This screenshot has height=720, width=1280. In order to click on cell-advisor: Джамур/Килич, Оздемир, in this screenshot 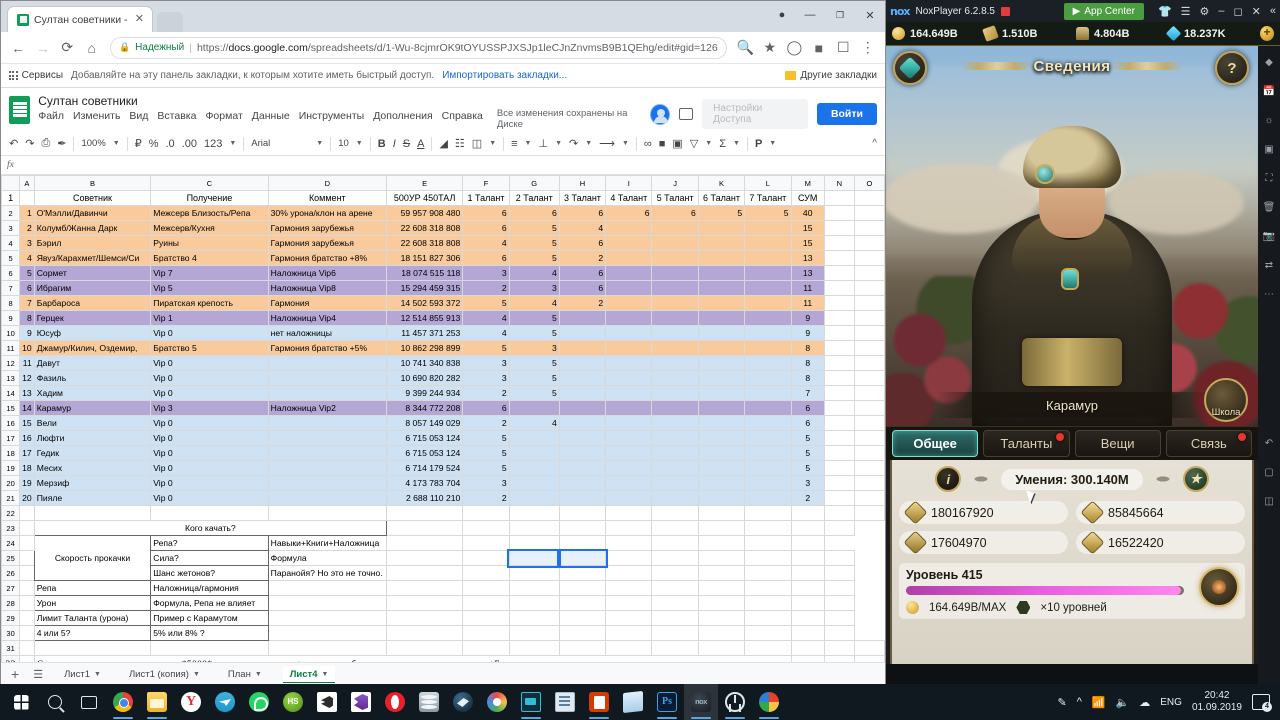, I will do `click(92, 348)`.